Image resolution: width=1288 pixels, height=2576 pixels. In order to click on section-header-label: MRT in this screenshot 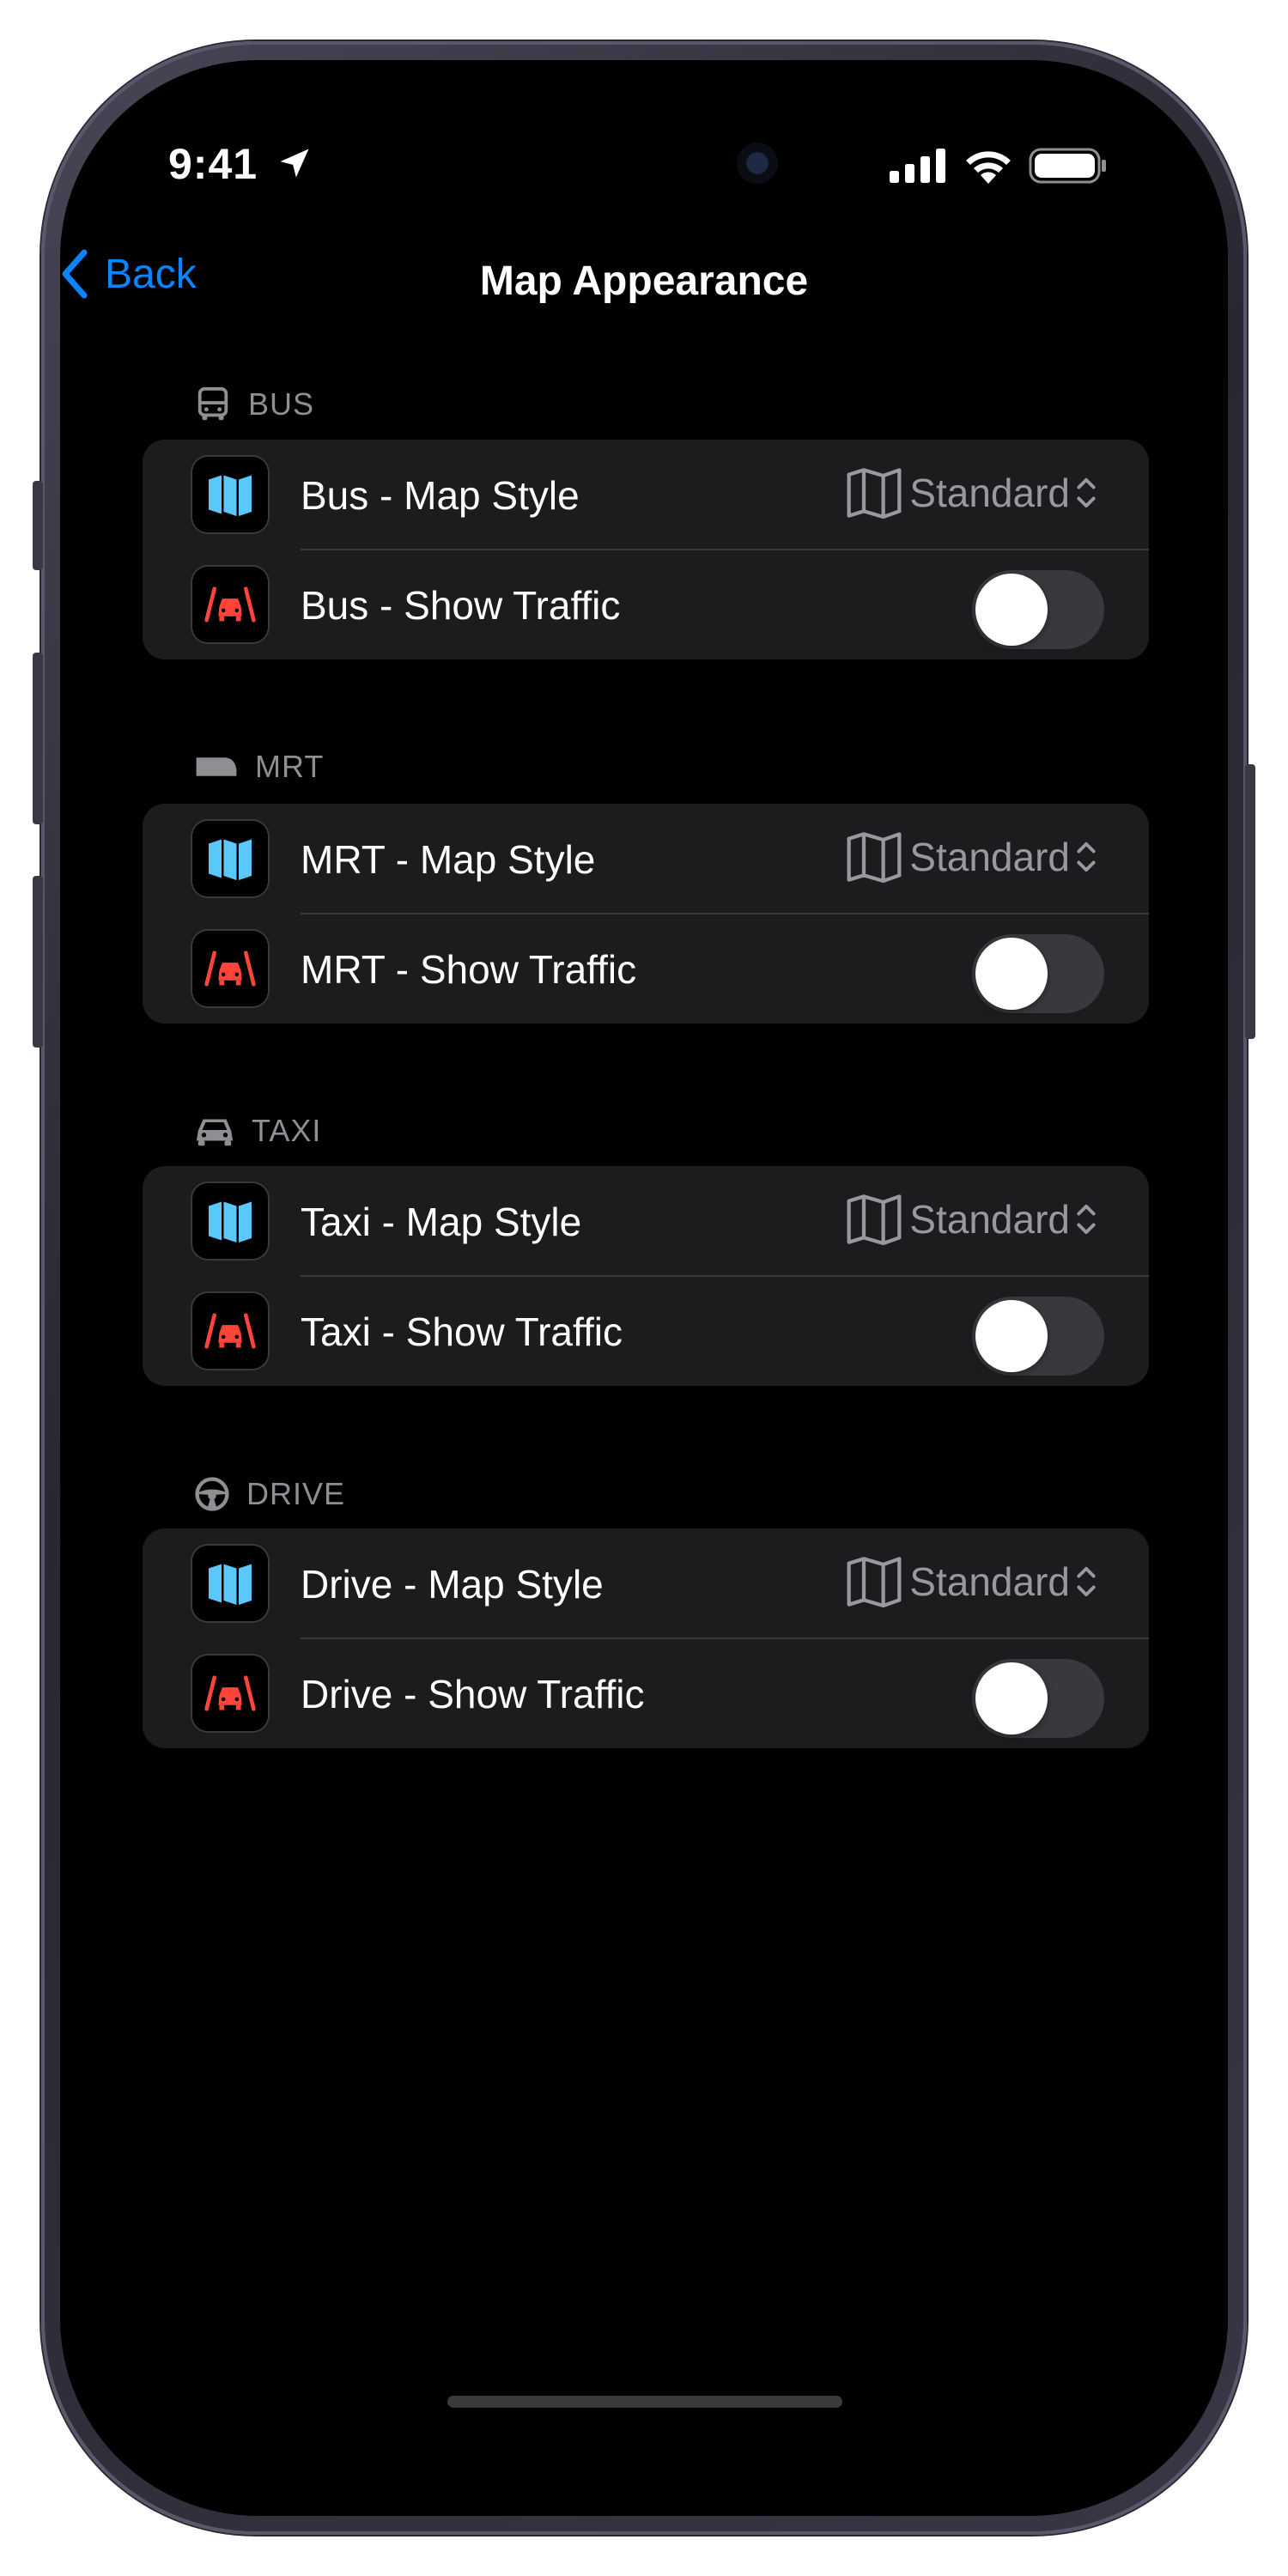, I will do `click(290, 766)`.